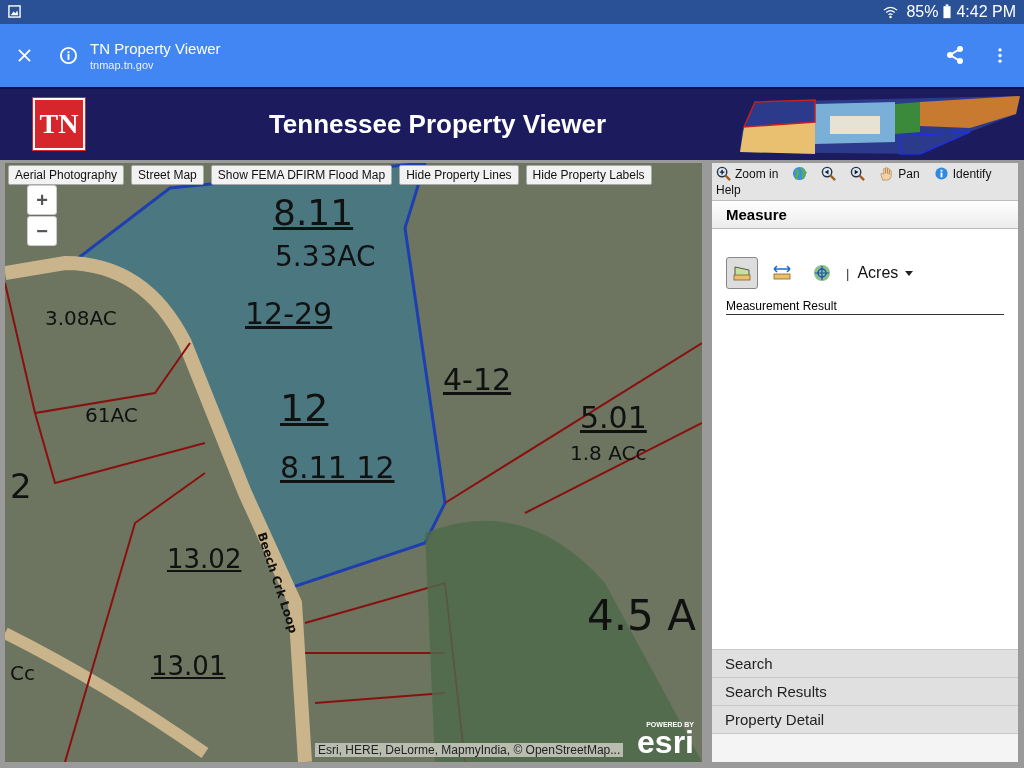 The height and width of the screenshot is (768, 1024). What do you see at coordinates (289, 314) in the screenshot?
I see `parcel-label: 12-29` at bounding box center [289, 314].